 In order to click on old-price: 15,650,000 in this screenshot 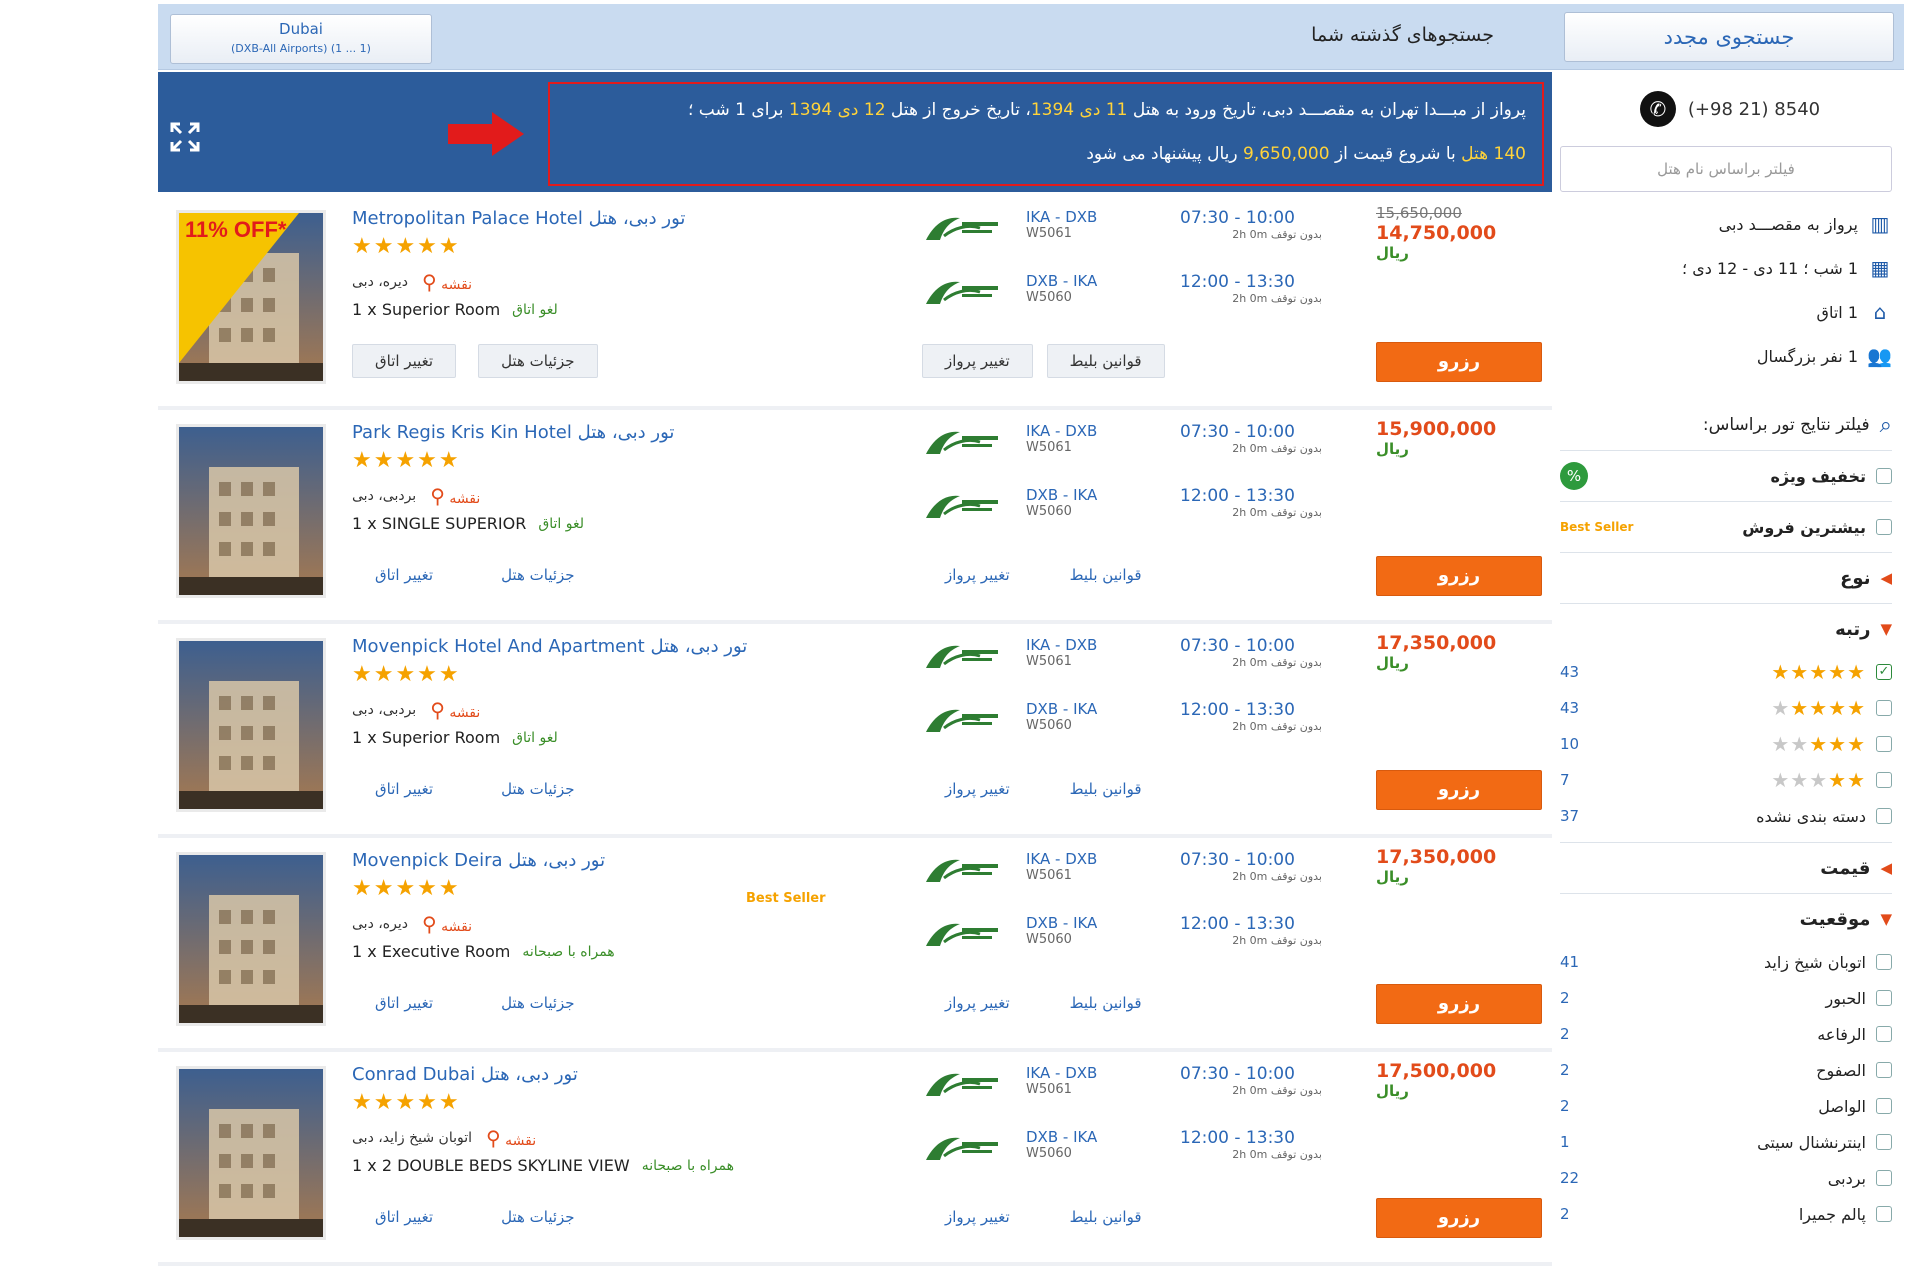, I will do `click(1419, 213)`.